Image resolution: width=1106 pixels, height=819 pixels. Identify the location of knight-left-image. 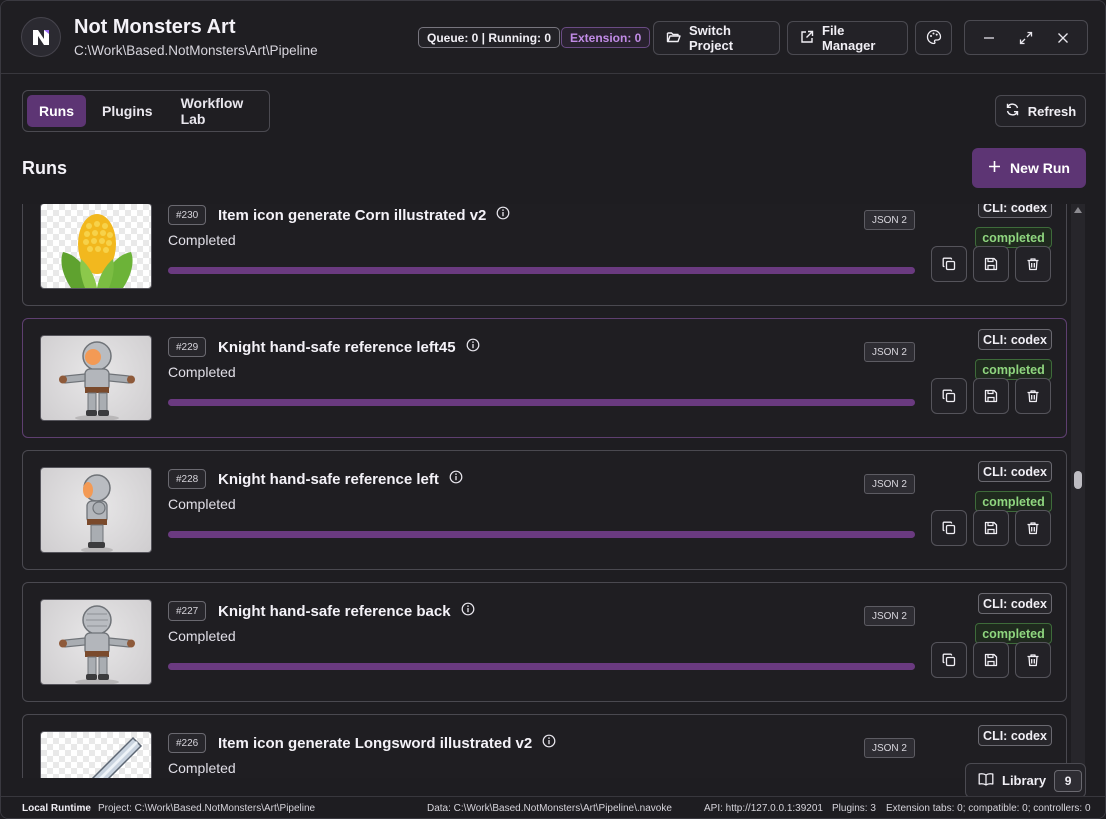
(97, 513).